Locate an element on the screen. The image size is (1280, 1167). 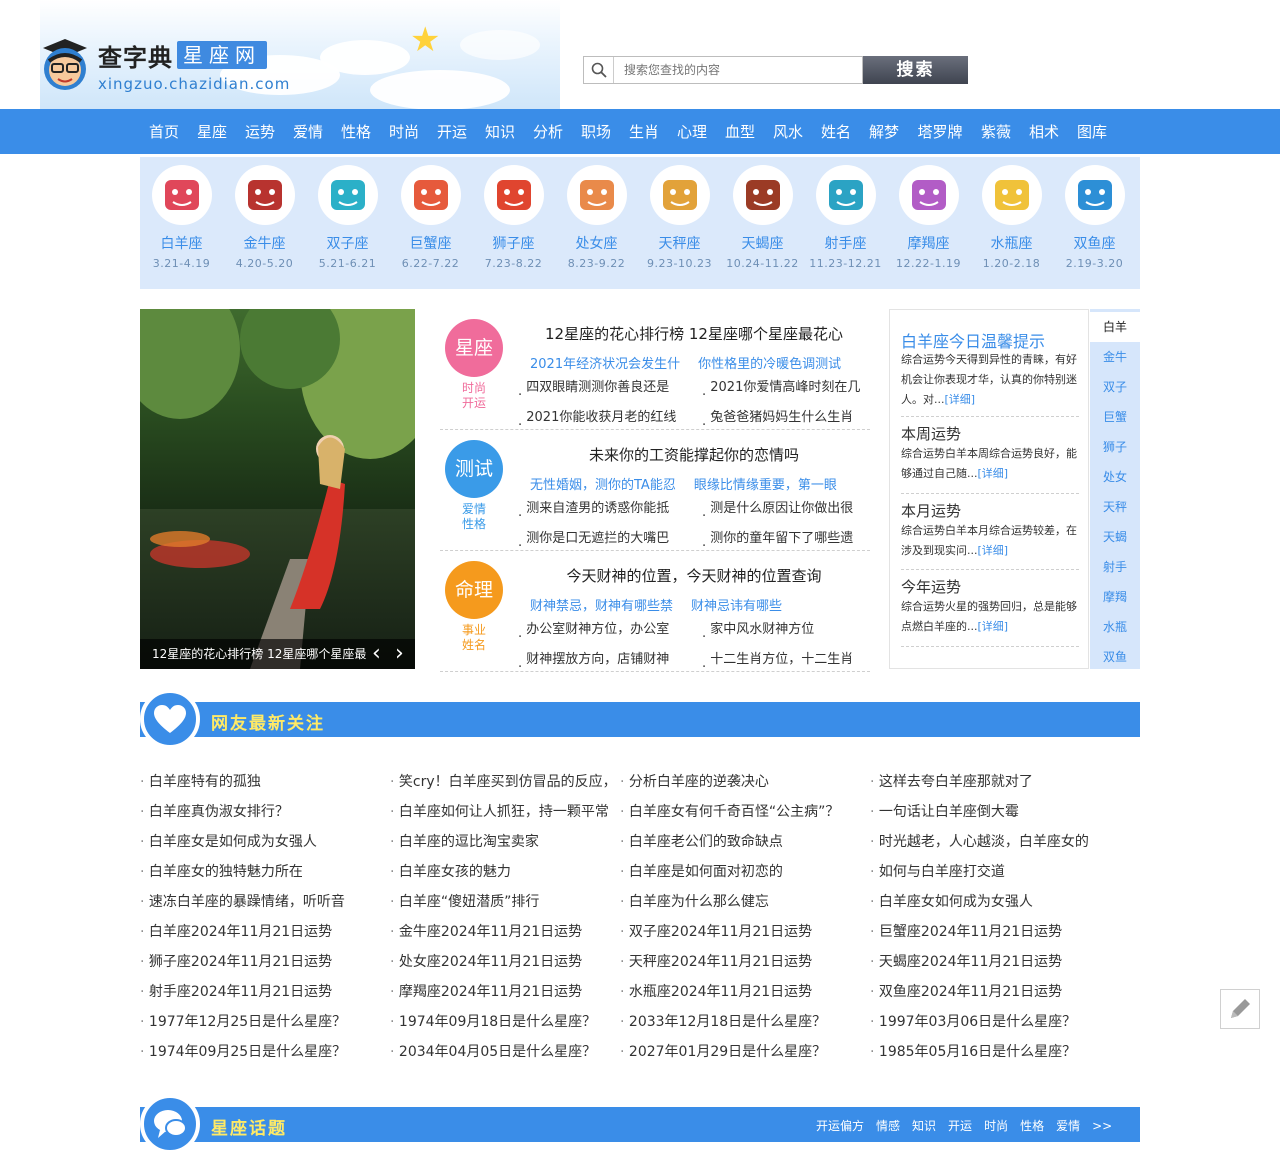
latest-link: 2027年01月29日是什么星座？ is located at coordinates (723, 1051).